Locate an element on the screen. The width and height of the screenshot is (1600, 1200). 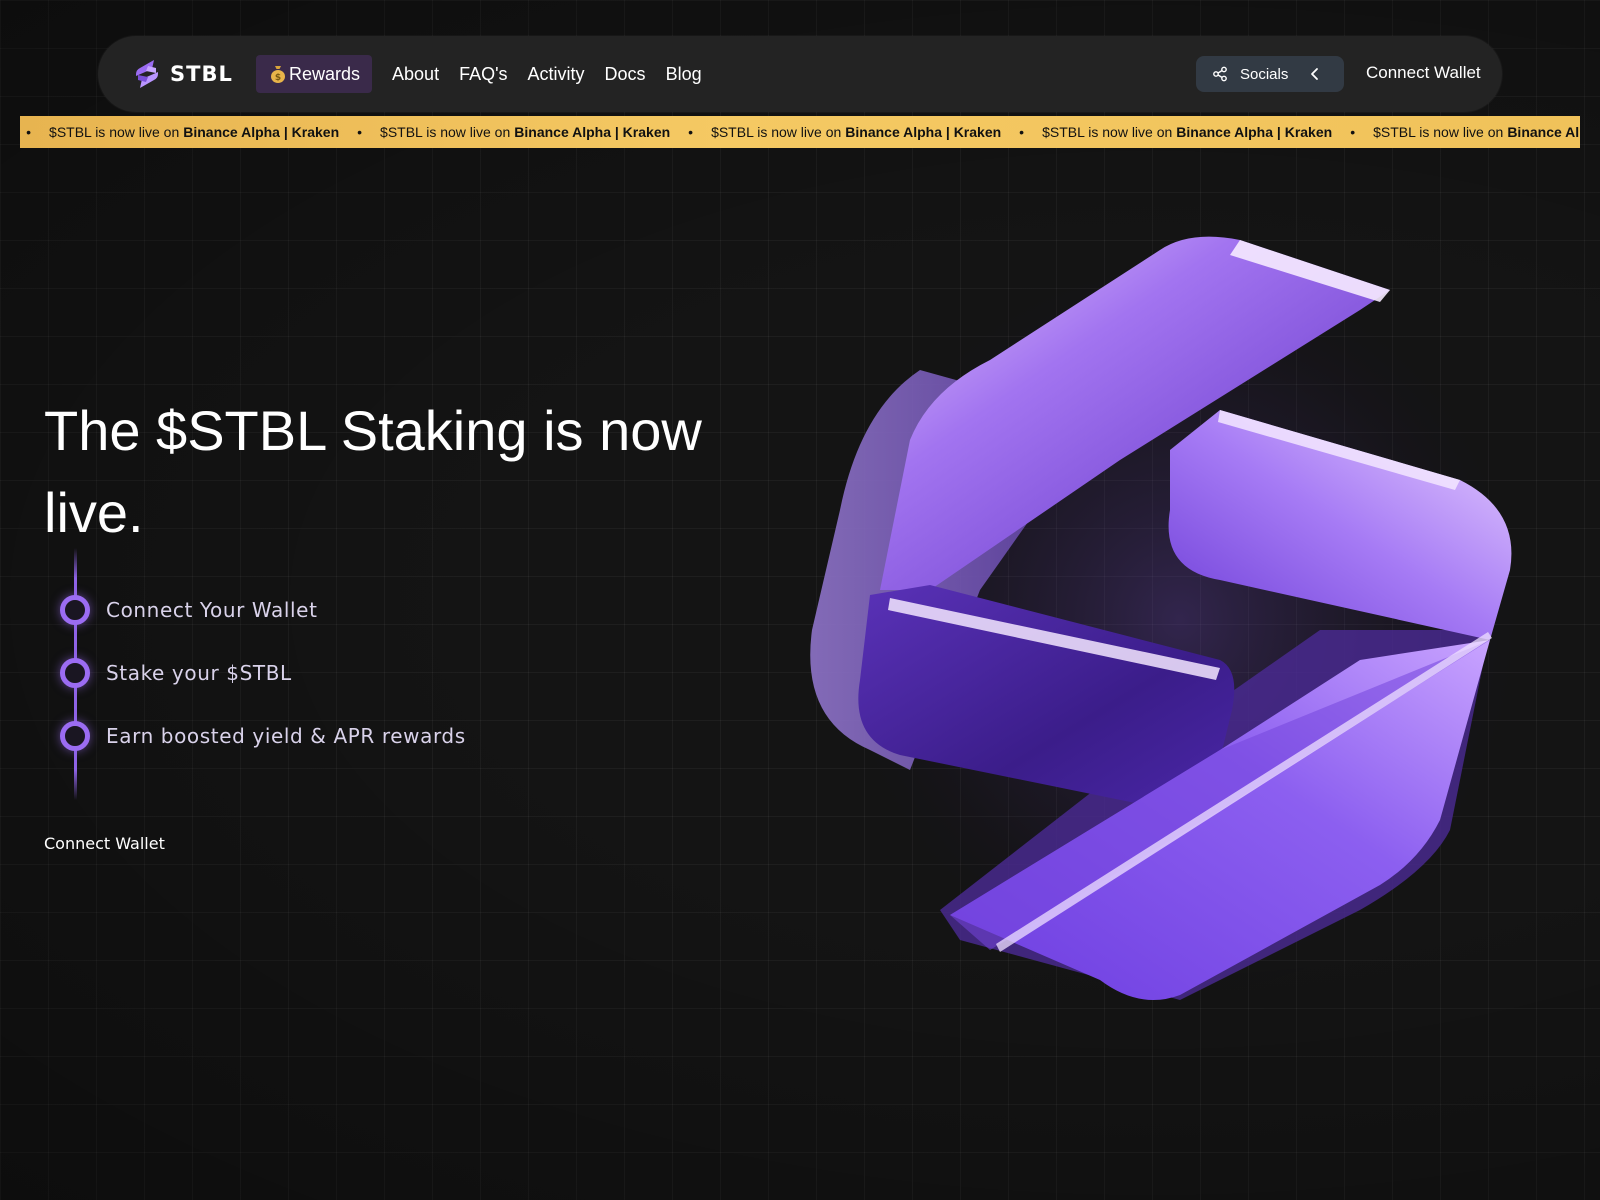
ticker-highlight: Binance Alpha is located at coordinates (1543, 132).